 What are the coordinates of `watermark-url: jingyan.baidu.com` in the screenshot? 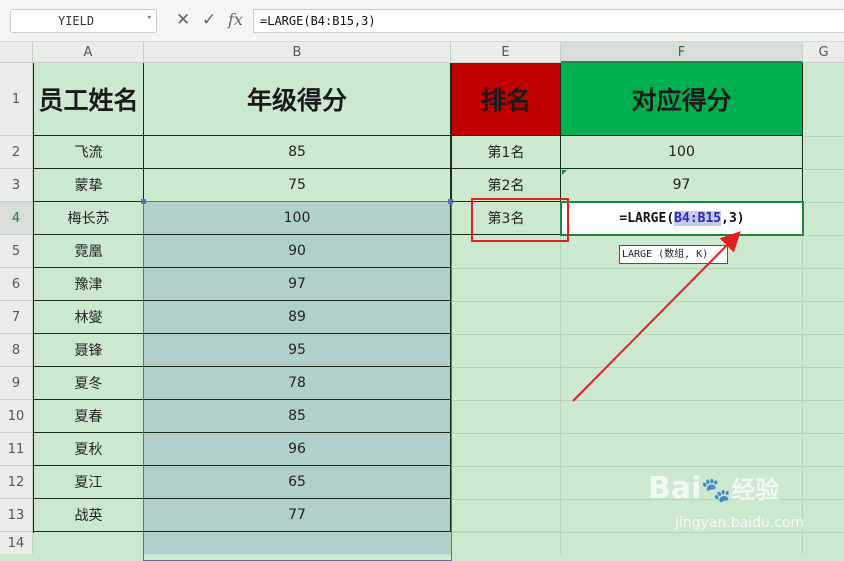 It's located at (740, 523).